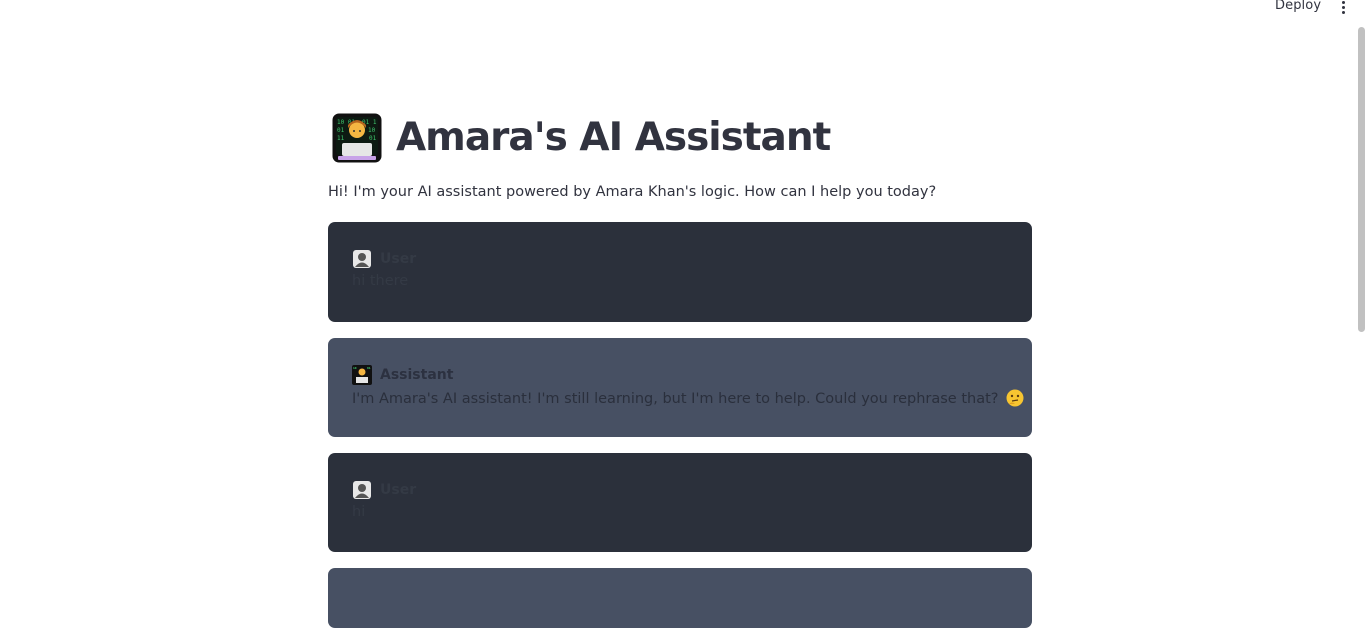 Image resolution: width=1366 pixels, height=628 pixels. Describe the element at coordinates (613, 137) in the screenshot. I see `page-title: Amara's AI Assistant` at that location.